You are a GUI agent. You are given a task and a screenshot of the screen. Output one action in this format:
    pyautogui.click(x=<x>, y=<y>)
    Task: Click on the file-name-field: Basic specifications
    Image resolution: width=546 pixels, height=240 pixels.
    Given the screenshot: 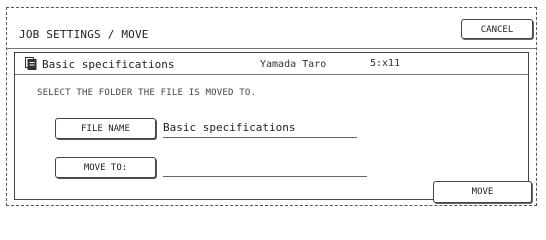 What is the action you would take?
    pyautogui.click(x=260, y=128)
    